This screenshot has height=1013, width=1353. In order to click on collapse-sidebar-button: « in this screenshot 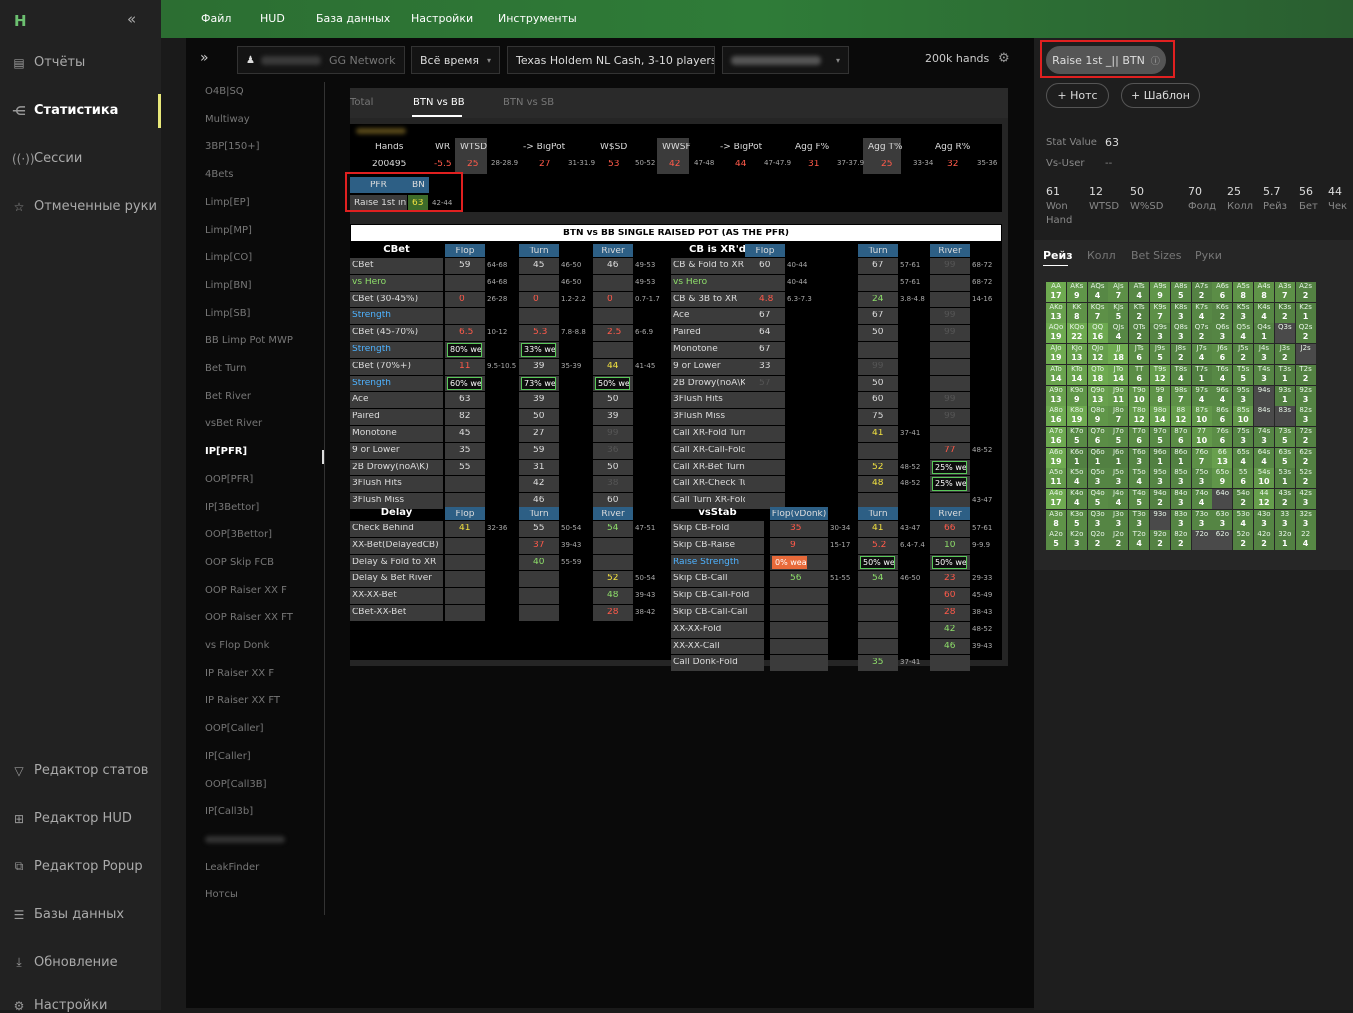, I will do `click(131, 19)`.